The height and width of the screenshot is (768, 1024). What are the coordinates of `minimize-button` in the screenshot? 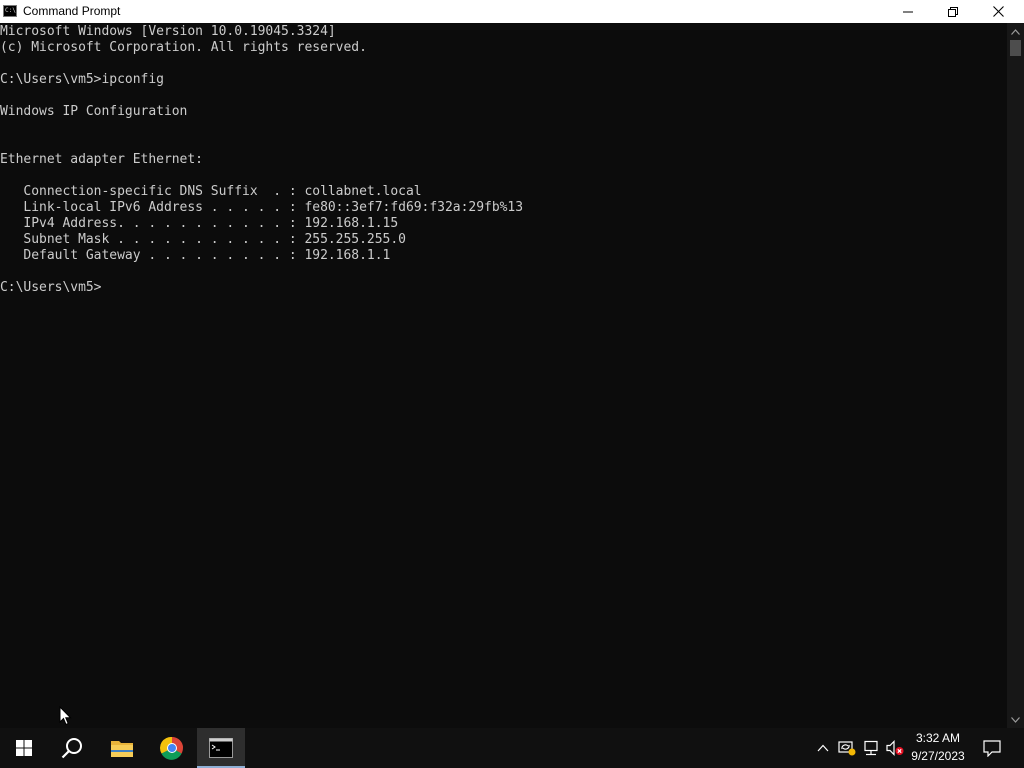 It's located at (907, 11).